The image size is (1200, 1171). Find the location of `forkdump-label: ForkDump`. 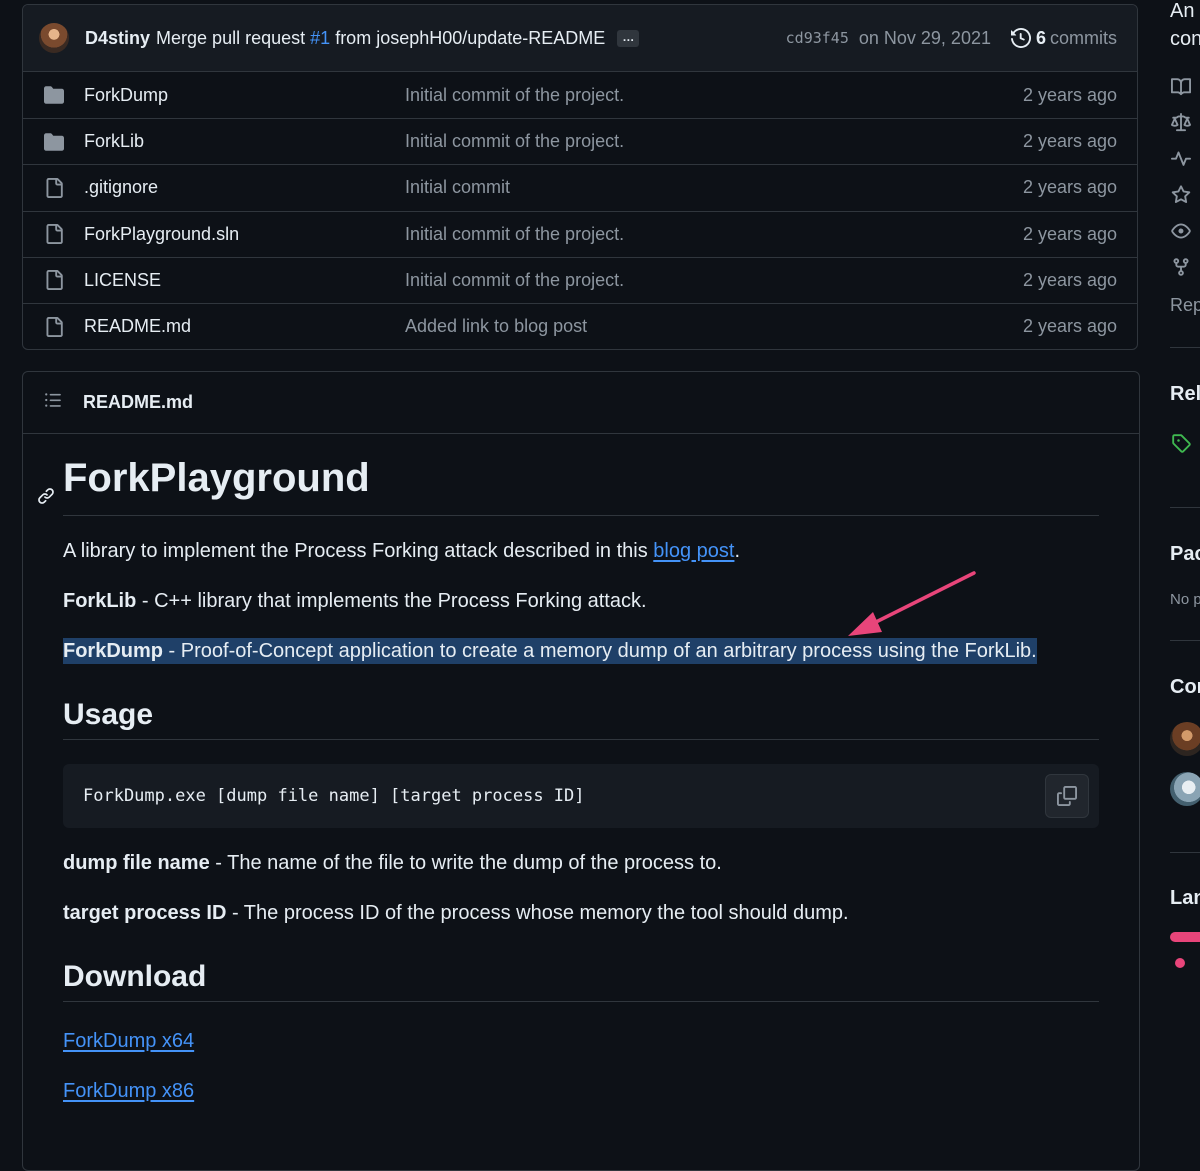

forkdump-label: ForkDump is located at coordinates (113, 651).